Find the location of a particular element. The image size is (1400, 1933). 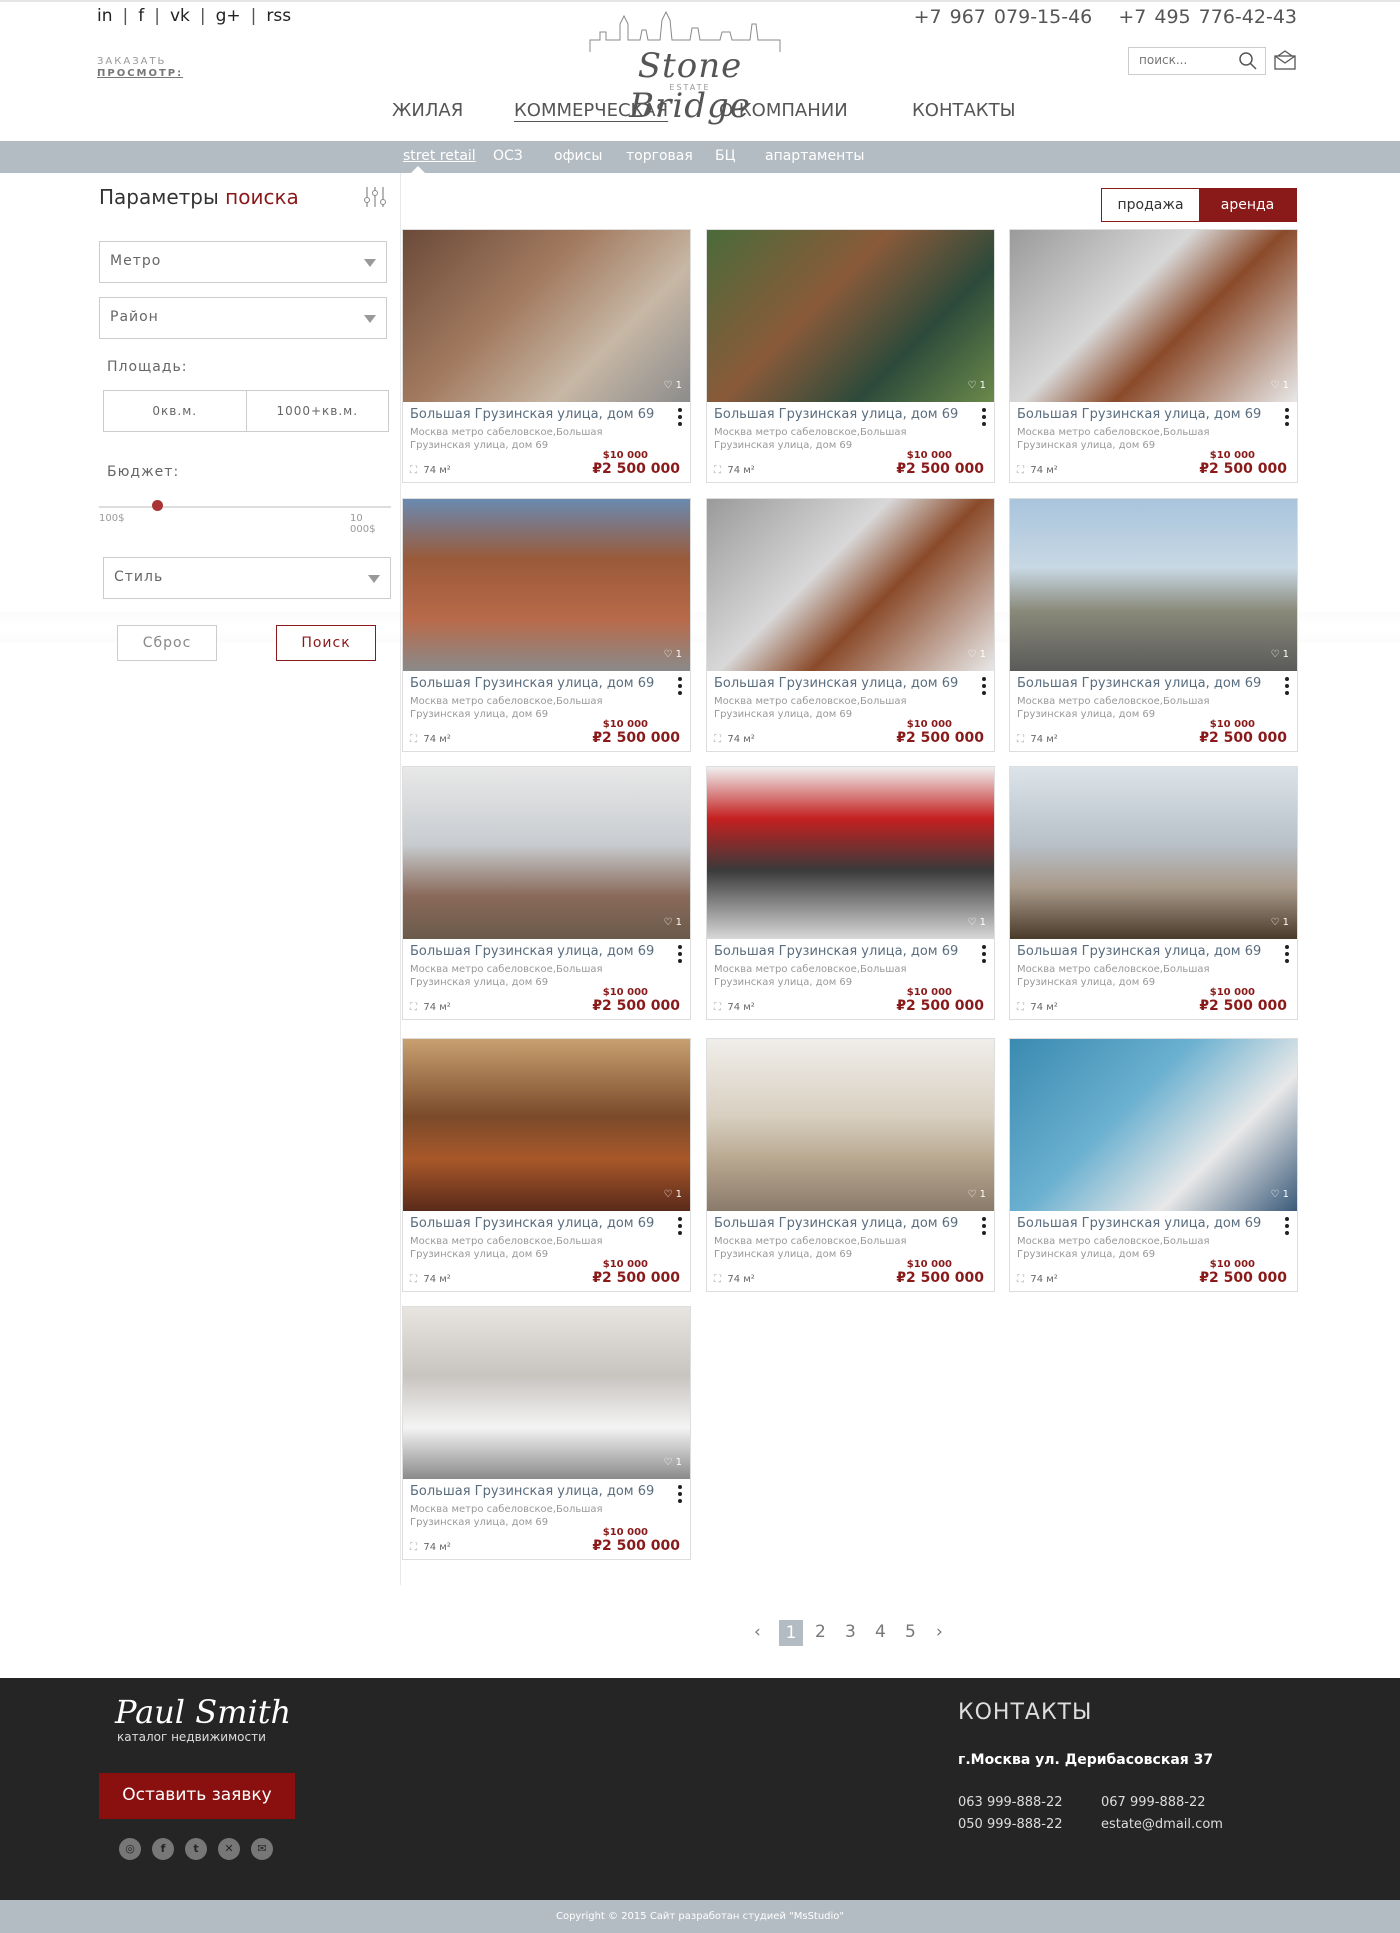

rss-link: rss is located at coordinates (278, 16).